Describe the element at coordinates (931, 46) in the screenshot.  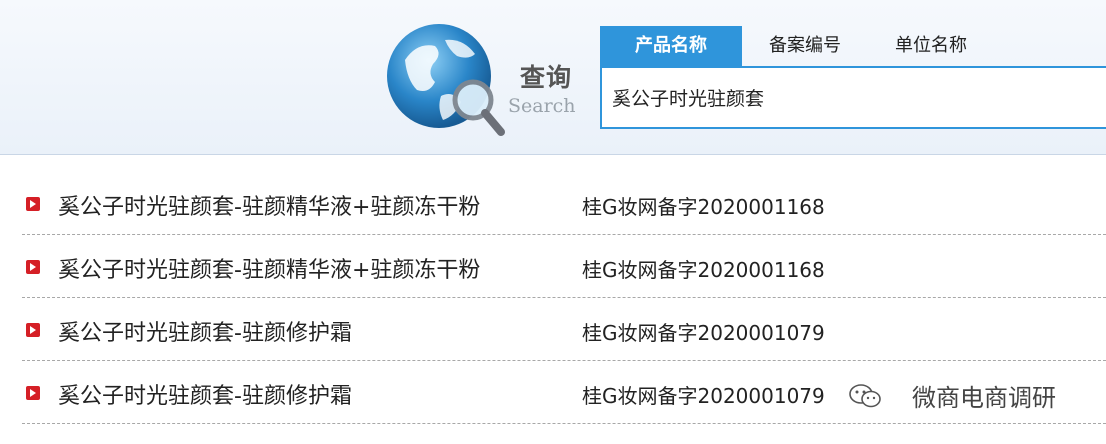
I see `tab-company-name: 单位名称` at that location.